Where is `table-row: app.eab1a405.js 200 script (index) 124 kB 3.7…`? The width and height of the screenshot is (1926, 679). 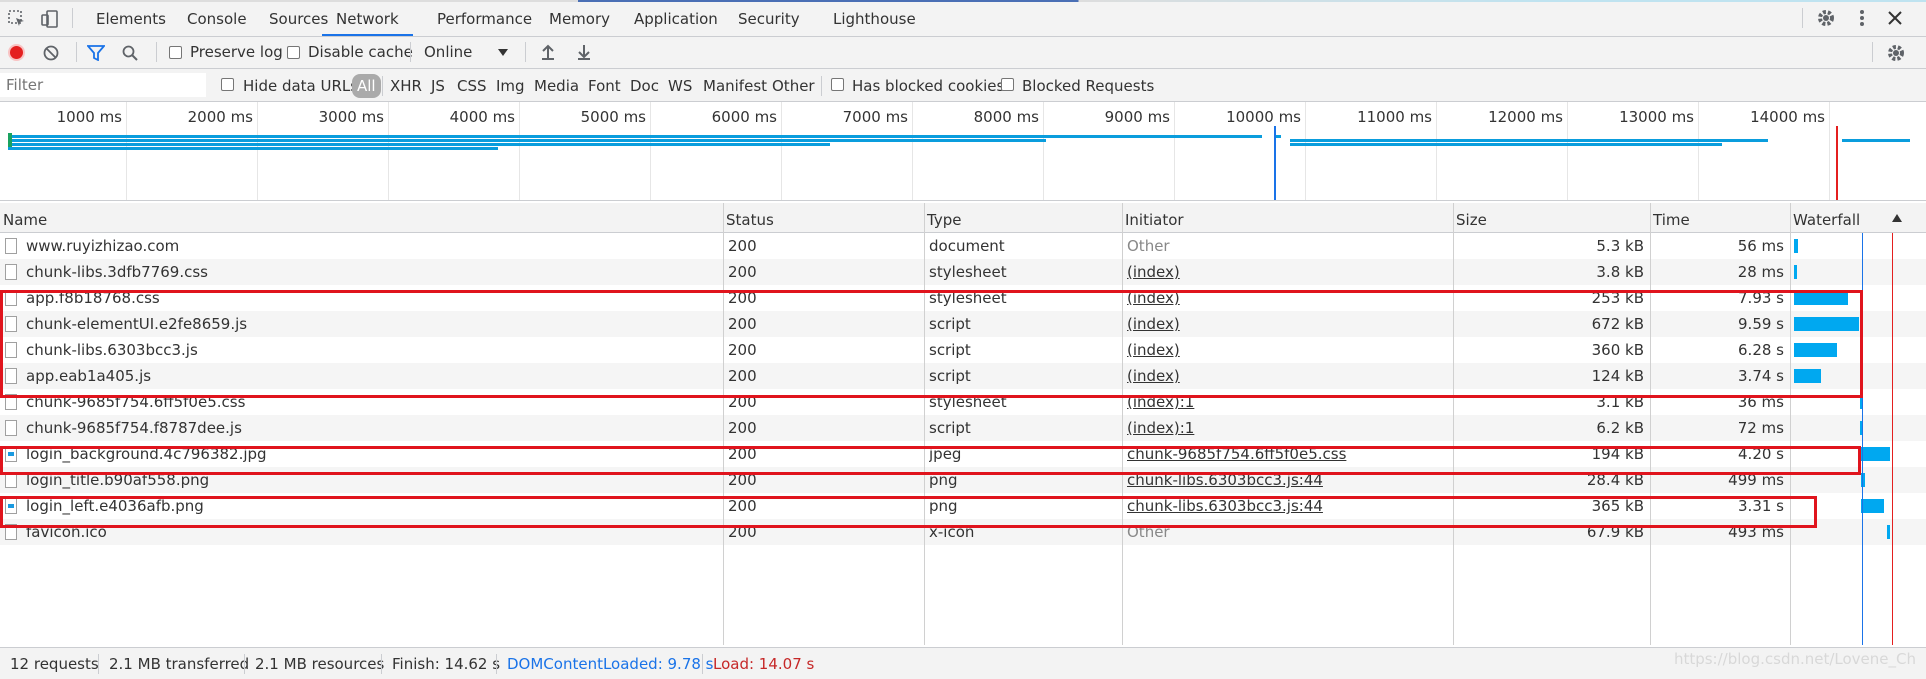 table-row: app.eab1a405.js 200 script (index) 124 kB 3.7… is located at coordinates (963, 376).